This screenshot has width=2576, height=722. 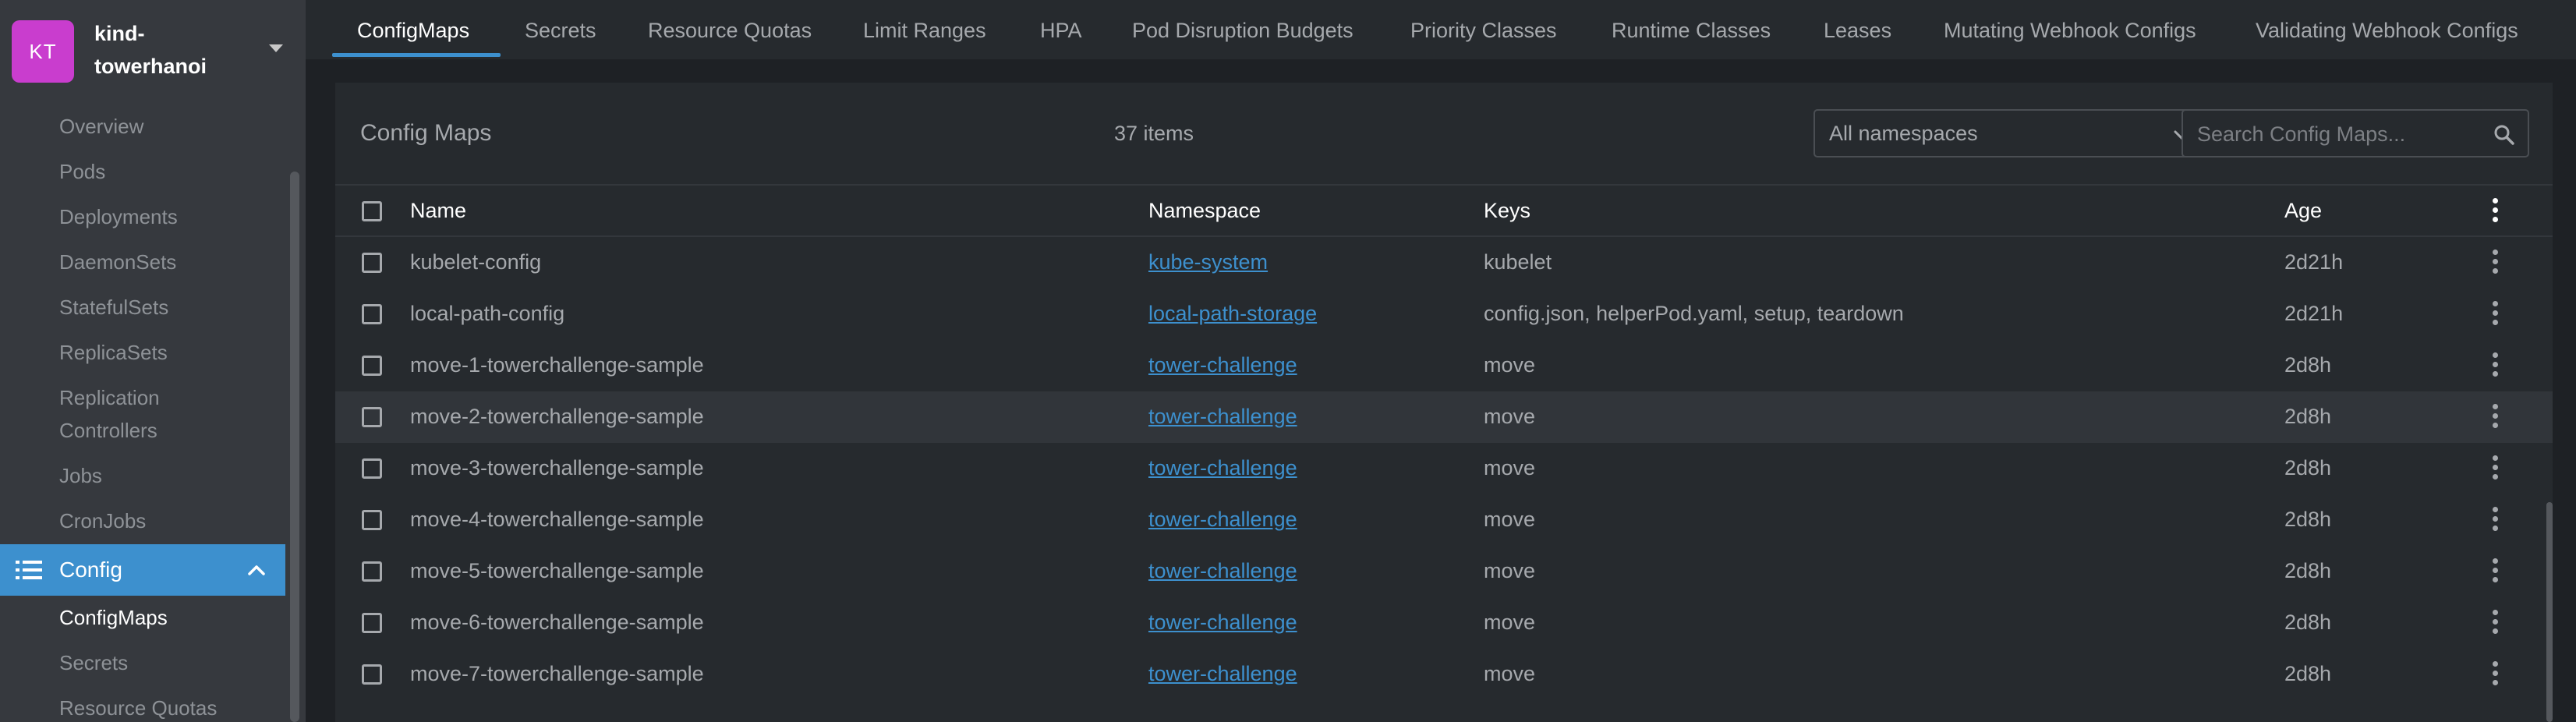 What do you see at coordinates (1204, 211) in the screenshot?
I see `column-header-namespace: Namespace` at bounding box center [1204, 211].